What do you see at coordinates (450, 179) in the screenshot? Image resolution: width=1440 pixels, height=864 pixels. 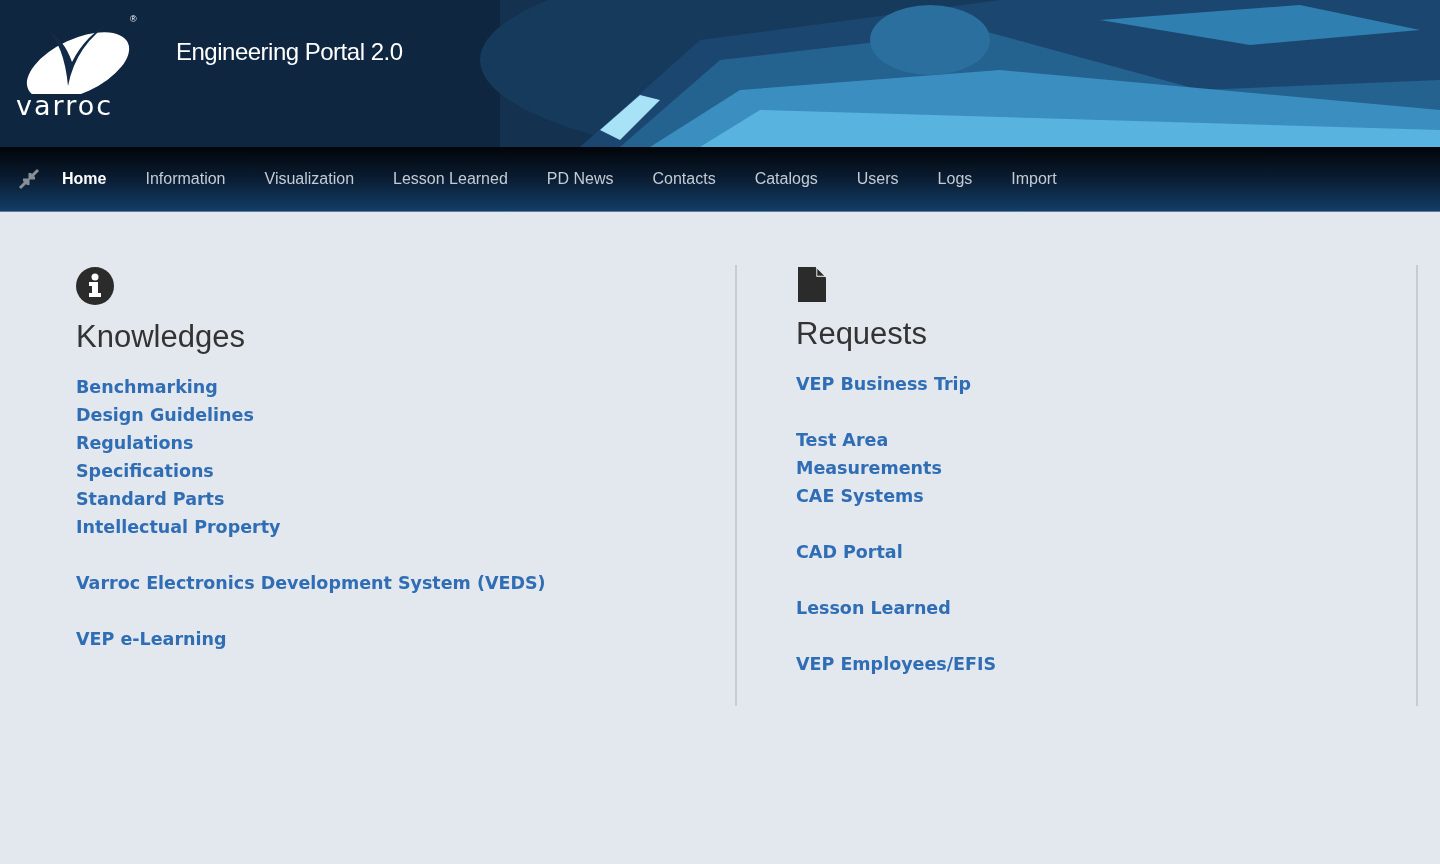 I see `nav-tab: Lesson Learned` at bounding box center [450, 179].